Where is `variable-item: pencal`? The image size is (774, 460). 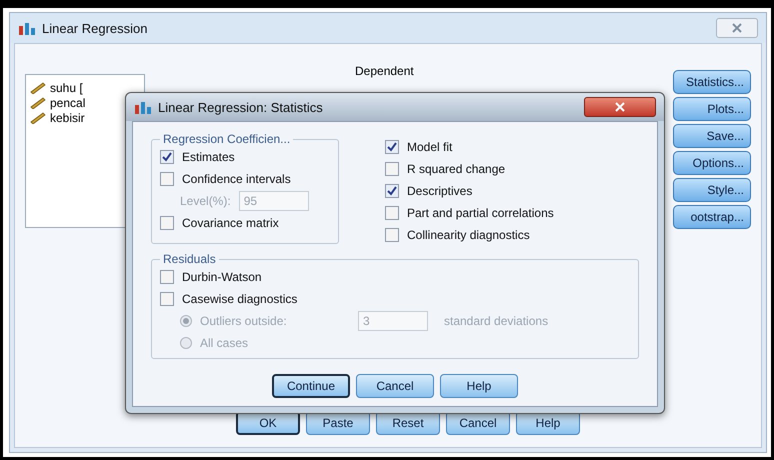
variable-item: pencal is located at coordinates (68, 103).